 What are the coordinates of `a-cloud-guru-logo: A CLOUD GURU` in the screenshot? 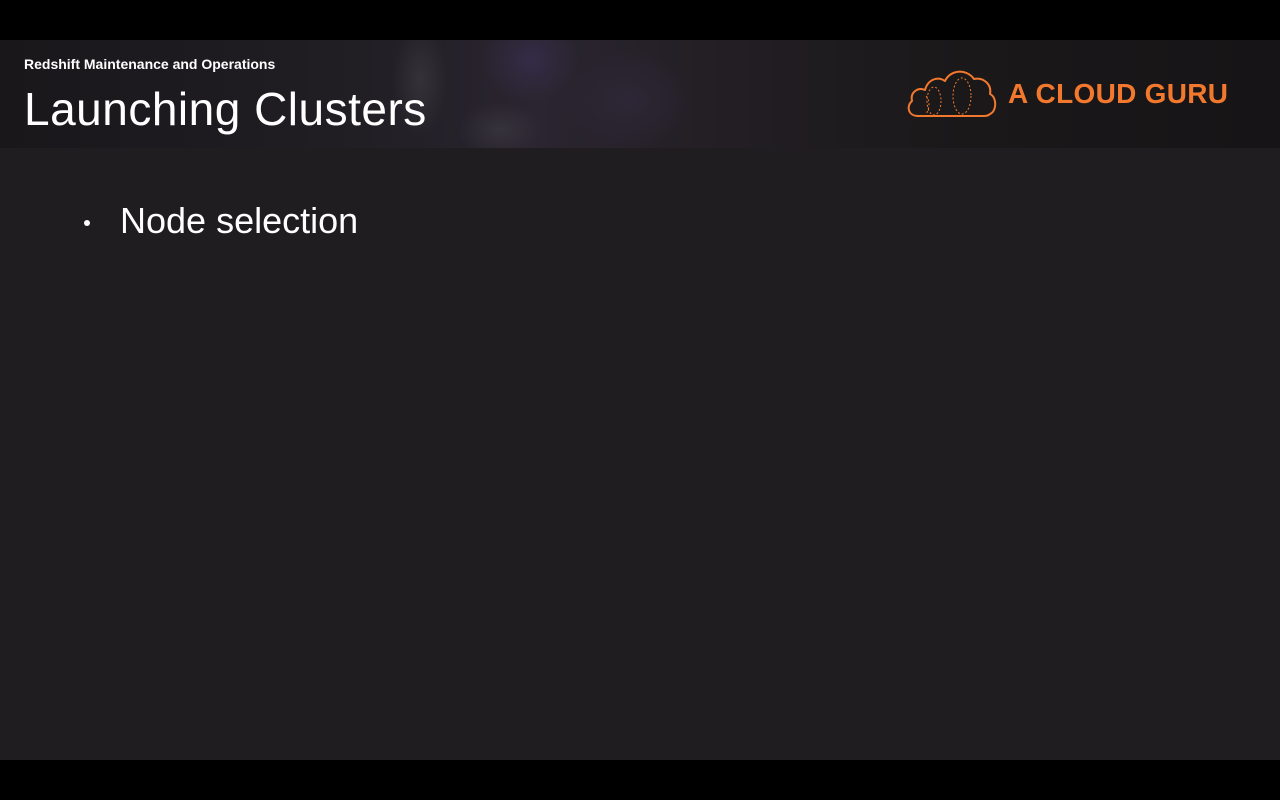 It's located at (1074, 94).